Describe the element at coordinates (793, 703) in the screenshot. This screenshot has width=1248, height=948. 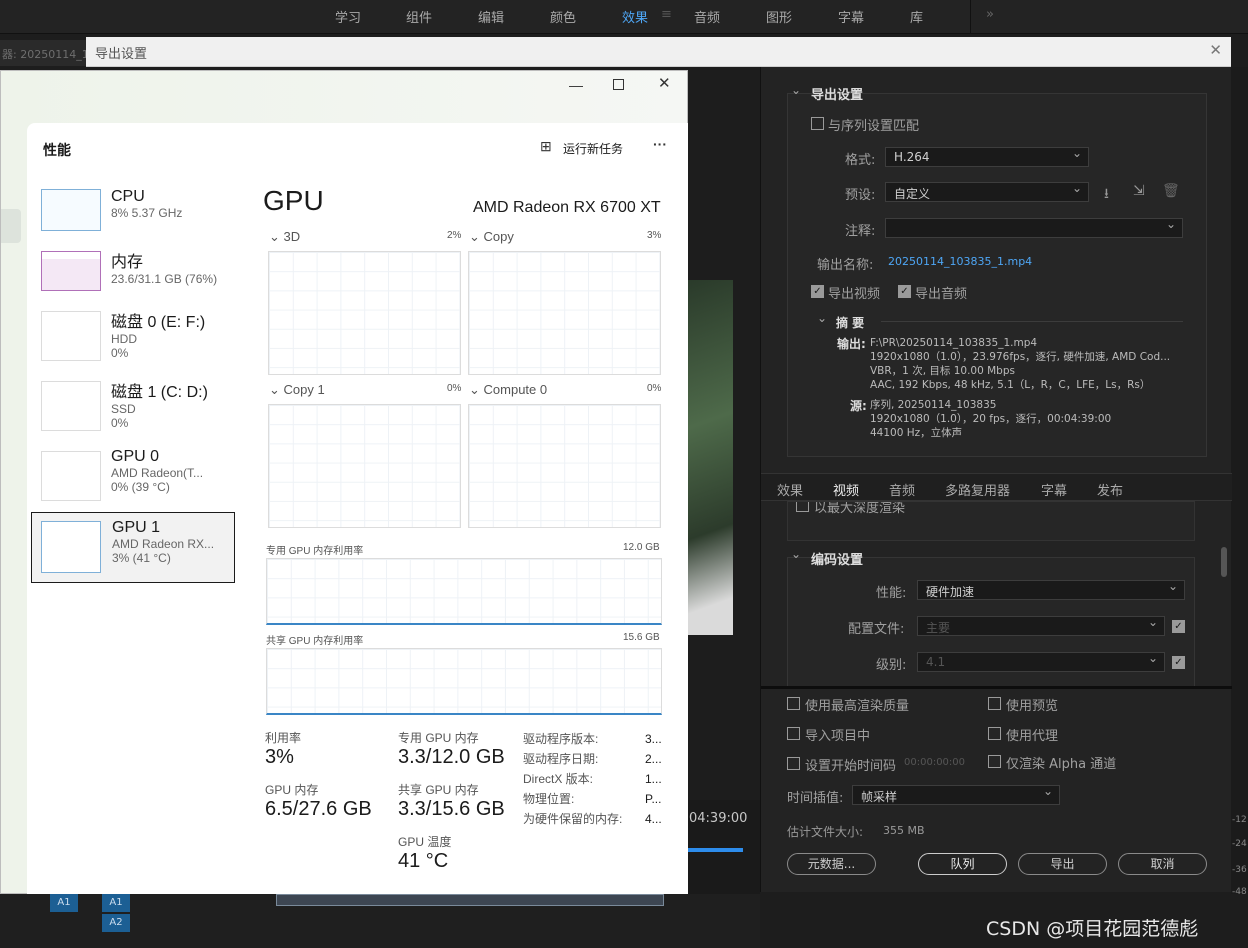
I see `max-quality-checkbox` at that location.